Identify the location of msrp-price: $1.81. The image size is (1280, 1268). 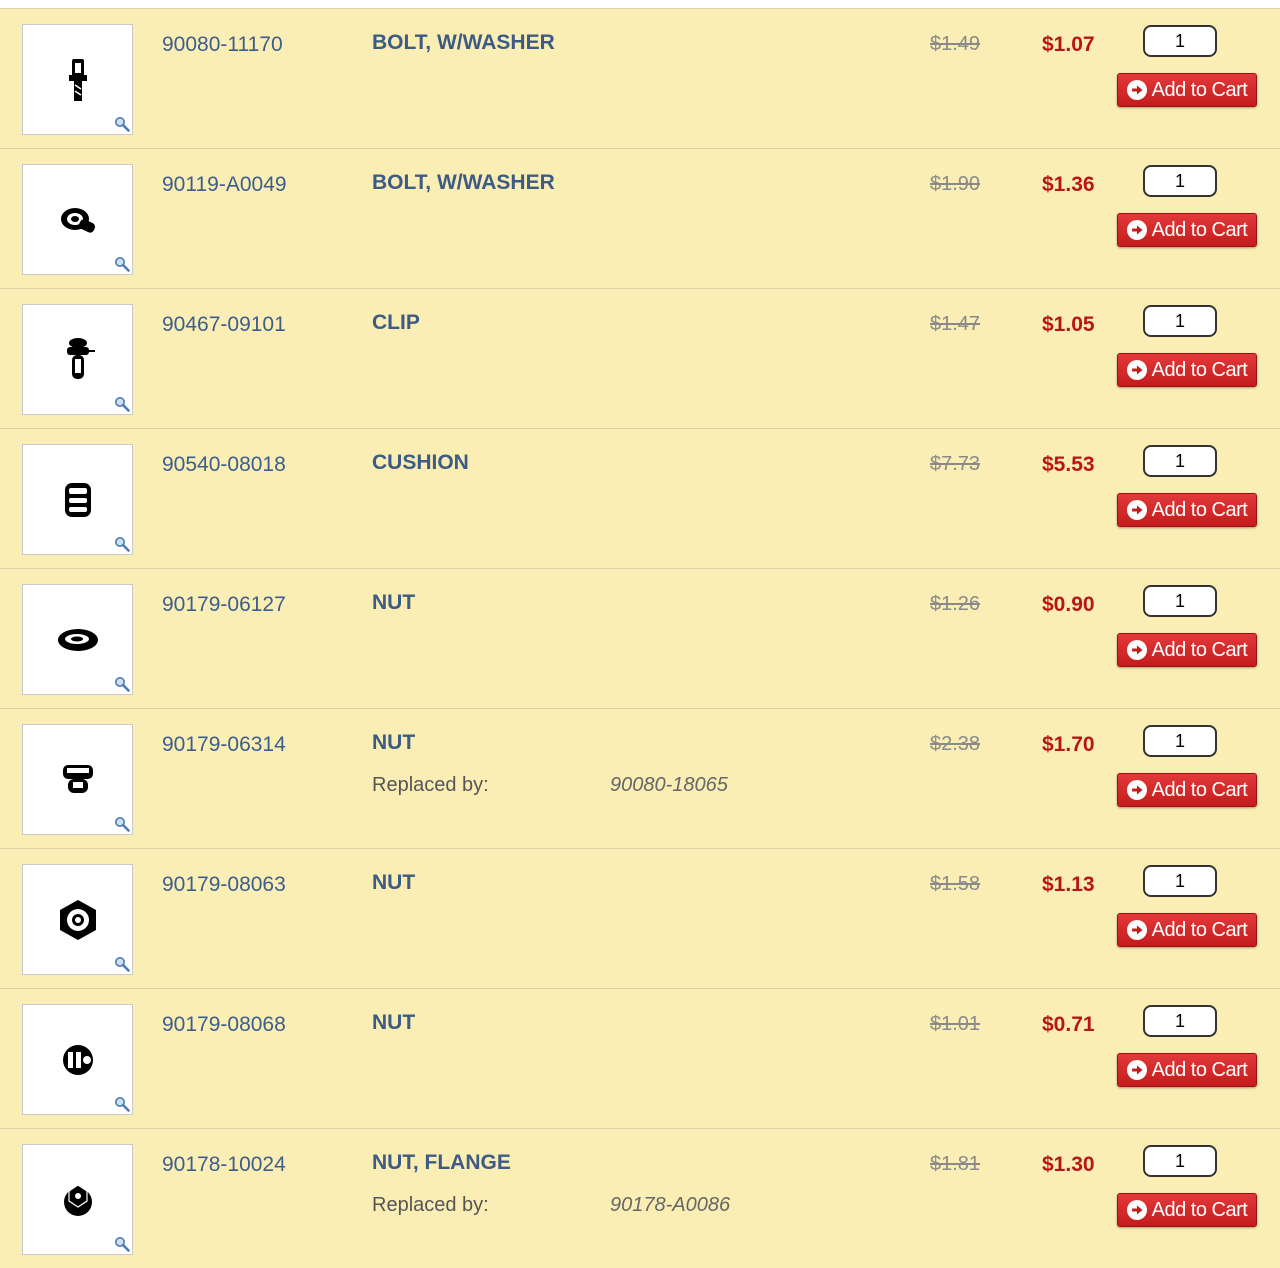
(955, 1164).